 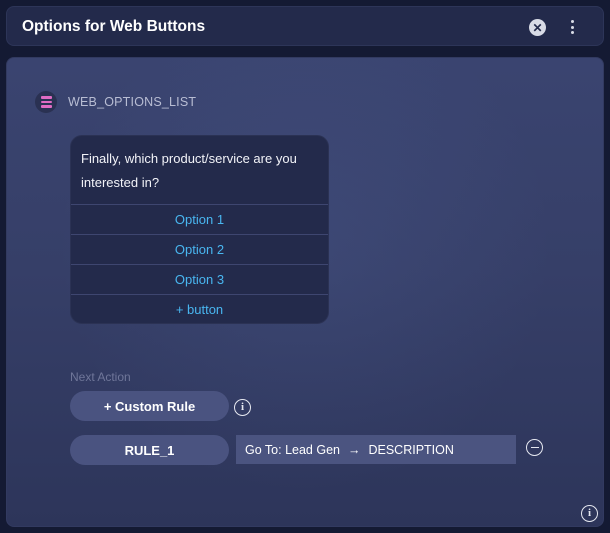 What do you see at coordinates (114, 26) in the screenshot?
I see `page-title: Options for Web Buttons` at bounding box center [114, 26].